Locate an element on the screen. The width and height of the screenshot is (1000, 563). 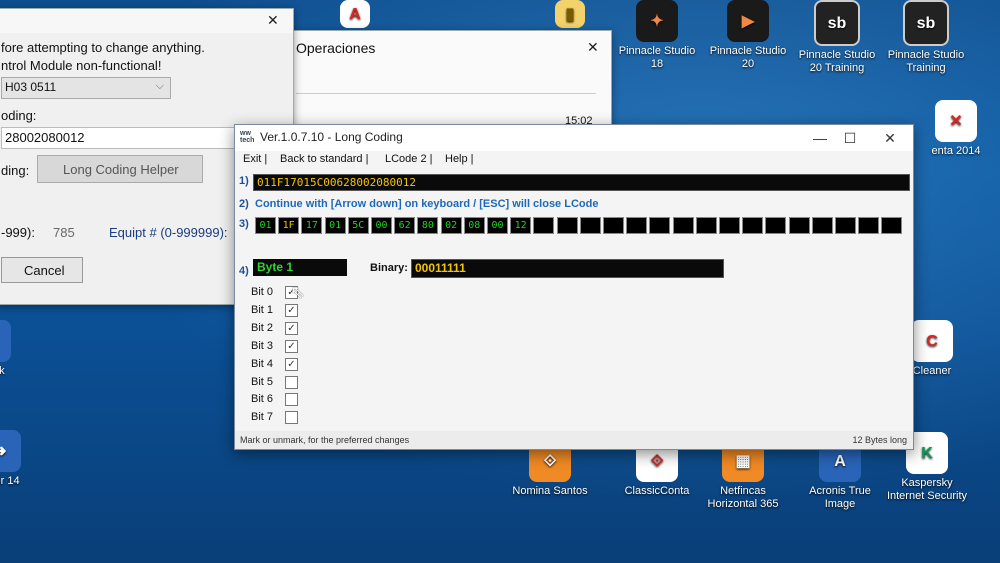
desktop-shortcut: sb Pinnacle Studio Training is located at coordinates (926, 37).